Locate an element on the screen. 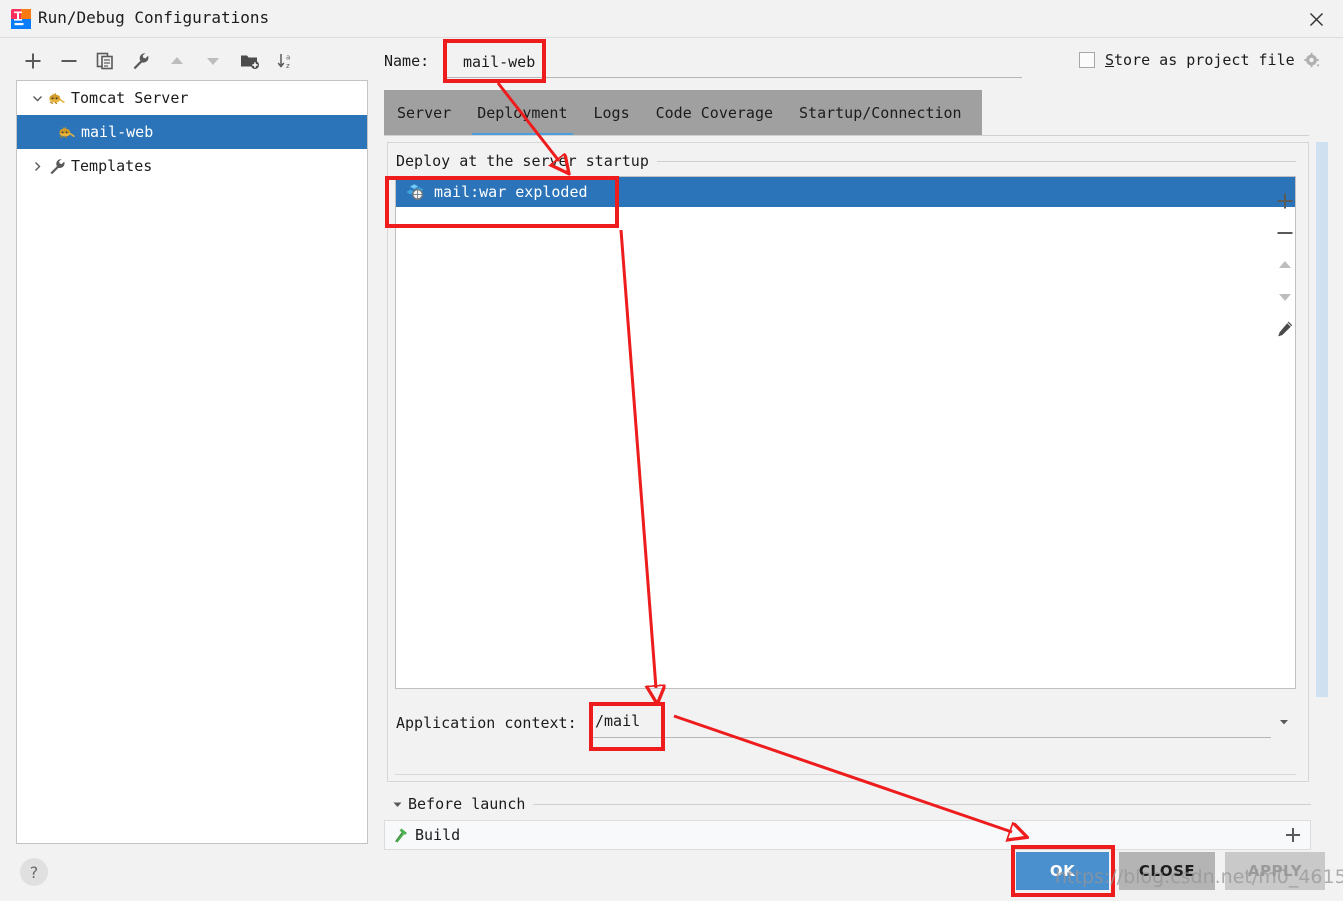 Image resolution: width=1343 pixels, height=901 pixels. svg-text: z is located at coordinates (288, 66).